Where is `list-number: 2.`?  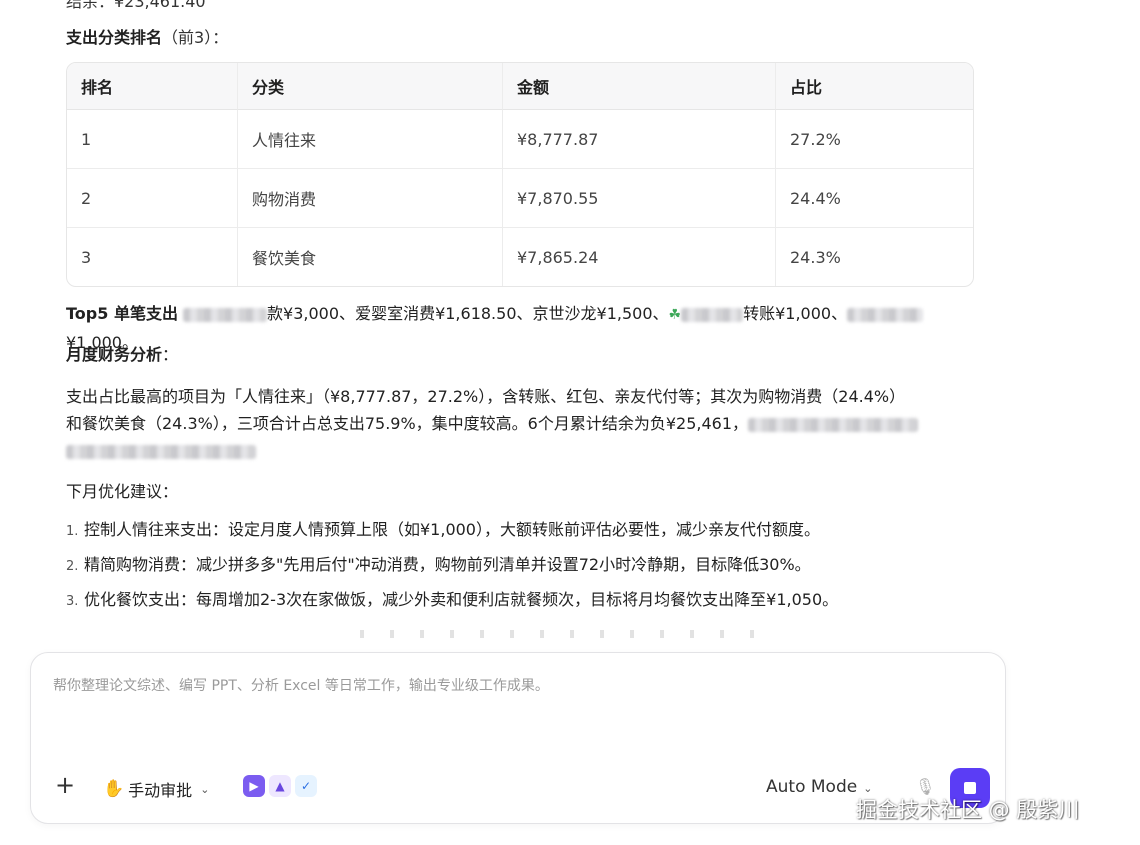 list-number: 2. is located at coordinates (72, 566).